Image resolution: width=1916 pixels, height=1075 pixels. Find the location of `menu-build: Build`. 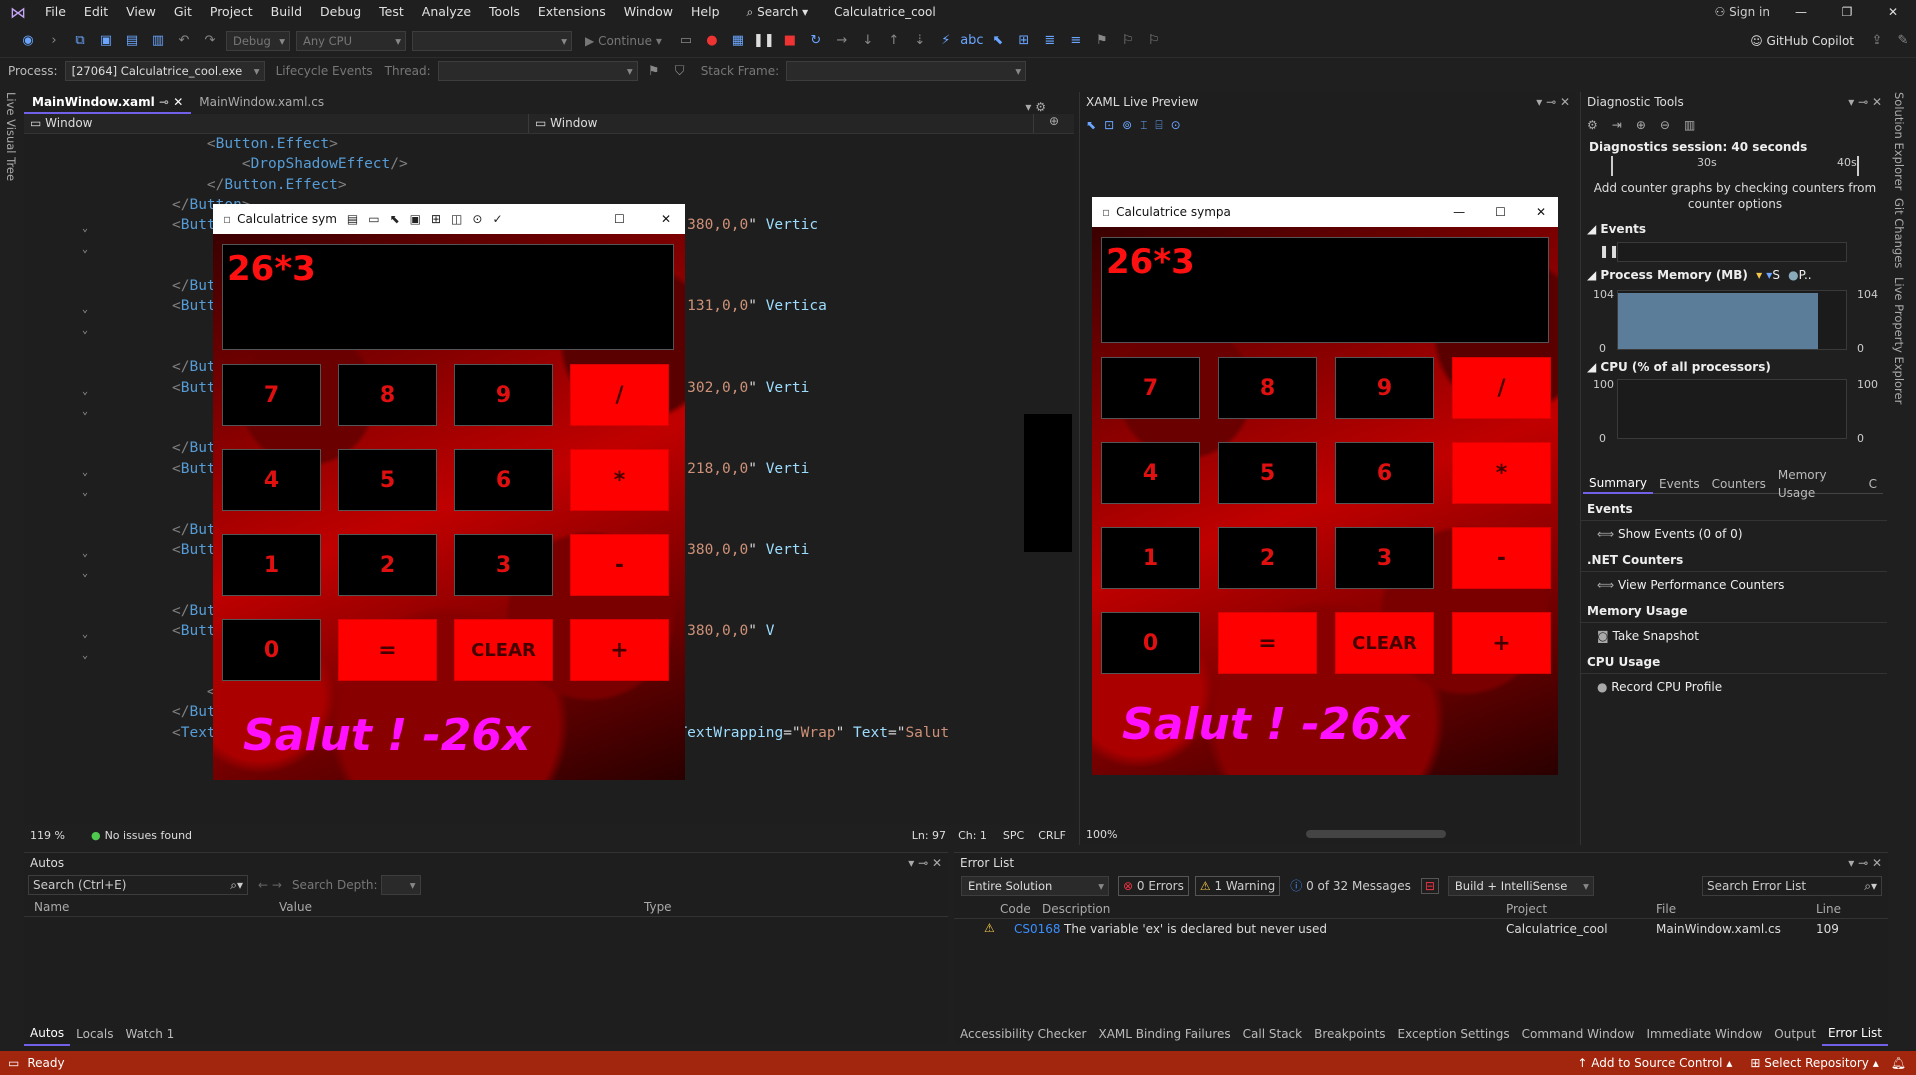

menu-build: Build is located at coordinates (286, 12).